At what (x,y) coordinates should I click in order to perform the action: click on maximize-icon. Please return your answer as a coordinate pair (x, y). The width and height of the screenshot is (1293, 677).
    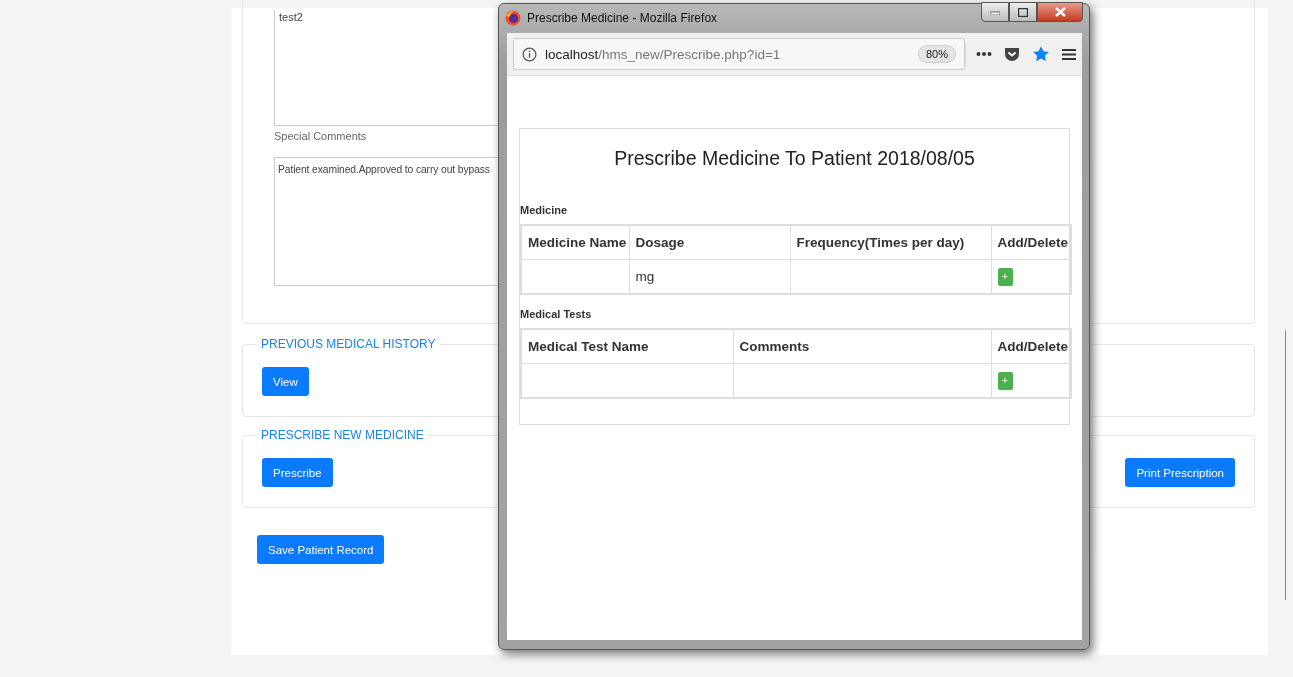
    Looking at the image, I should click on (1023, 12).